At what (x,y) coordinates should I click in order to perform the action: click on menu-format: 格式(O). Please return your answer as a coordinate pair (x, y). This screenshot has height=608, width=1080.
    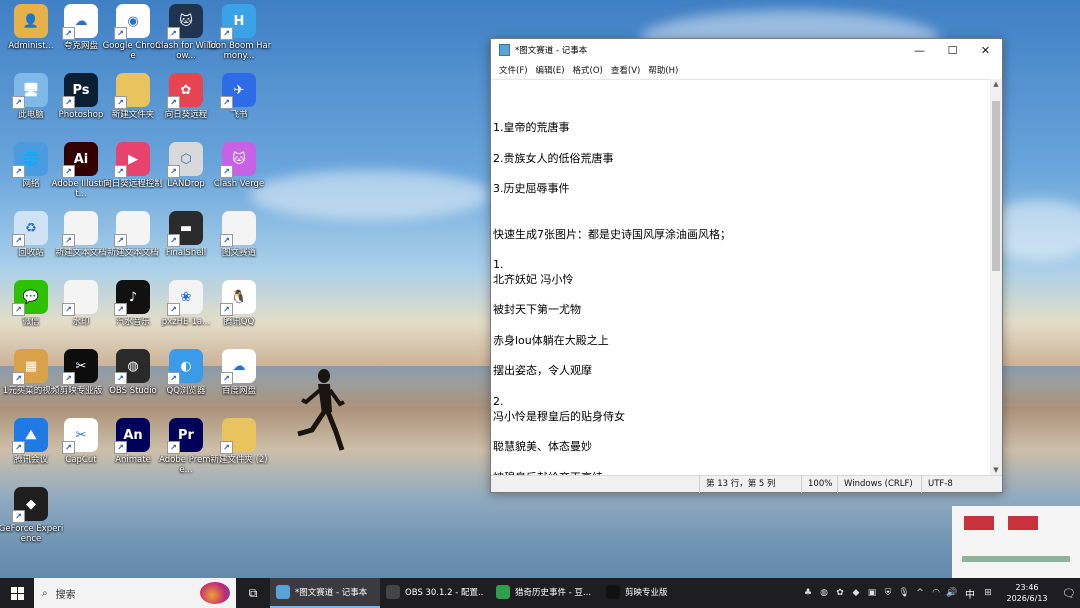
    Looking at the image, I should click on (588, 70).